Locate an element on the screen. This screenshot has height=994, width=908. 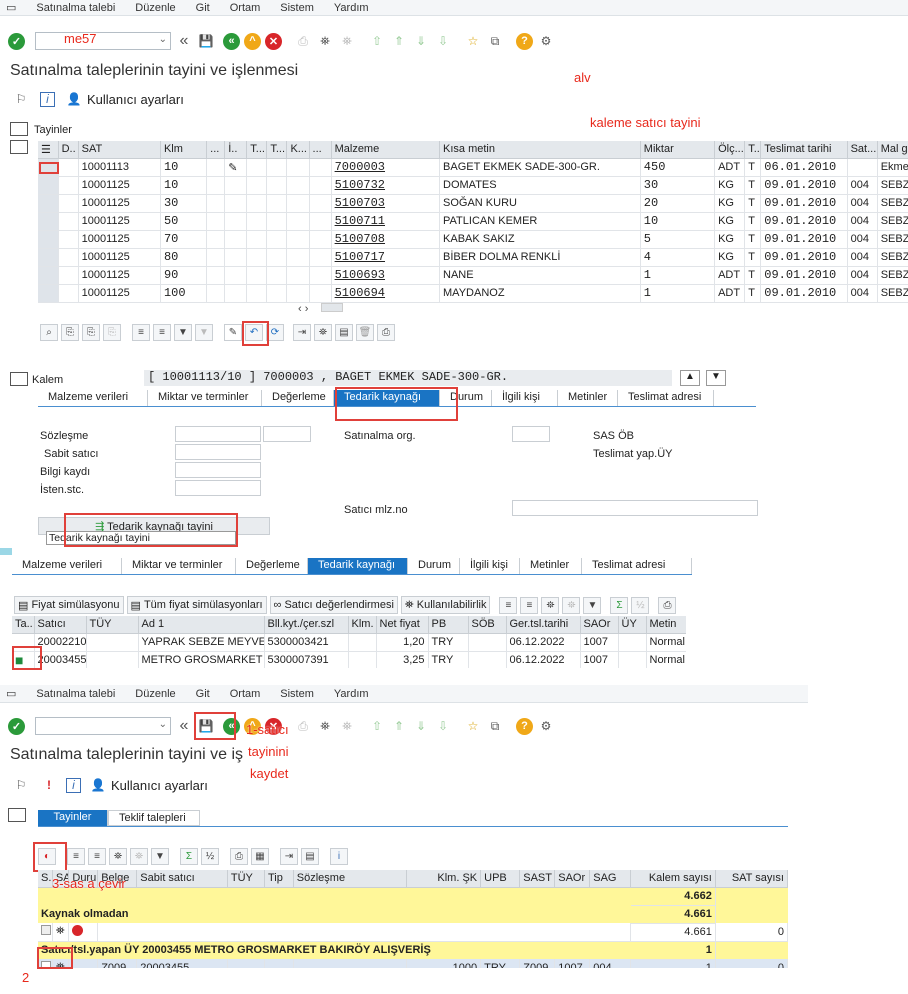
column-header: Ger.tsl.tarihi is located at coordinates (543, 625).